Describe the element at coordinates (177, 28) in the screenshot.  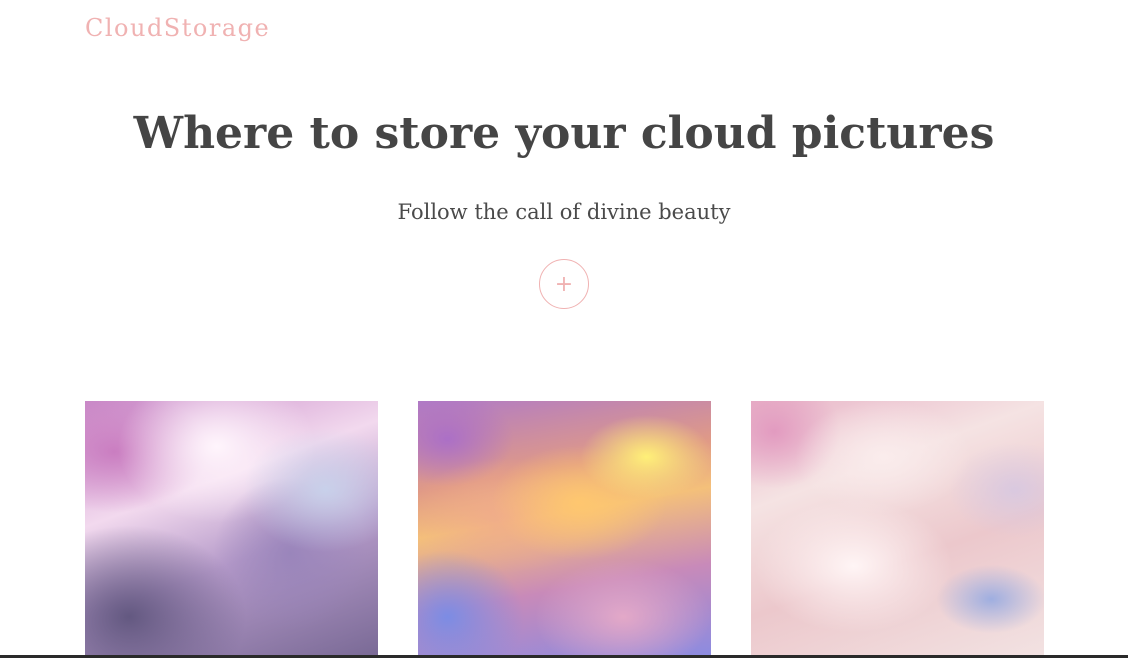
I see `brand-logo-link: CloudStorage` at that location.